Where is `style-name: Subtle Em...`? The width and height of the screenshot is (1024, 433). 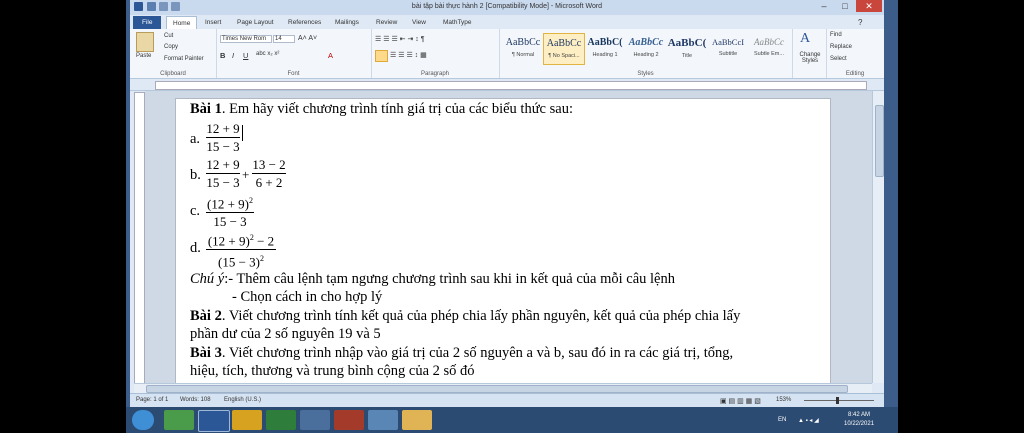 style-name: Subtle Em... is located at coordinates (769, 54).